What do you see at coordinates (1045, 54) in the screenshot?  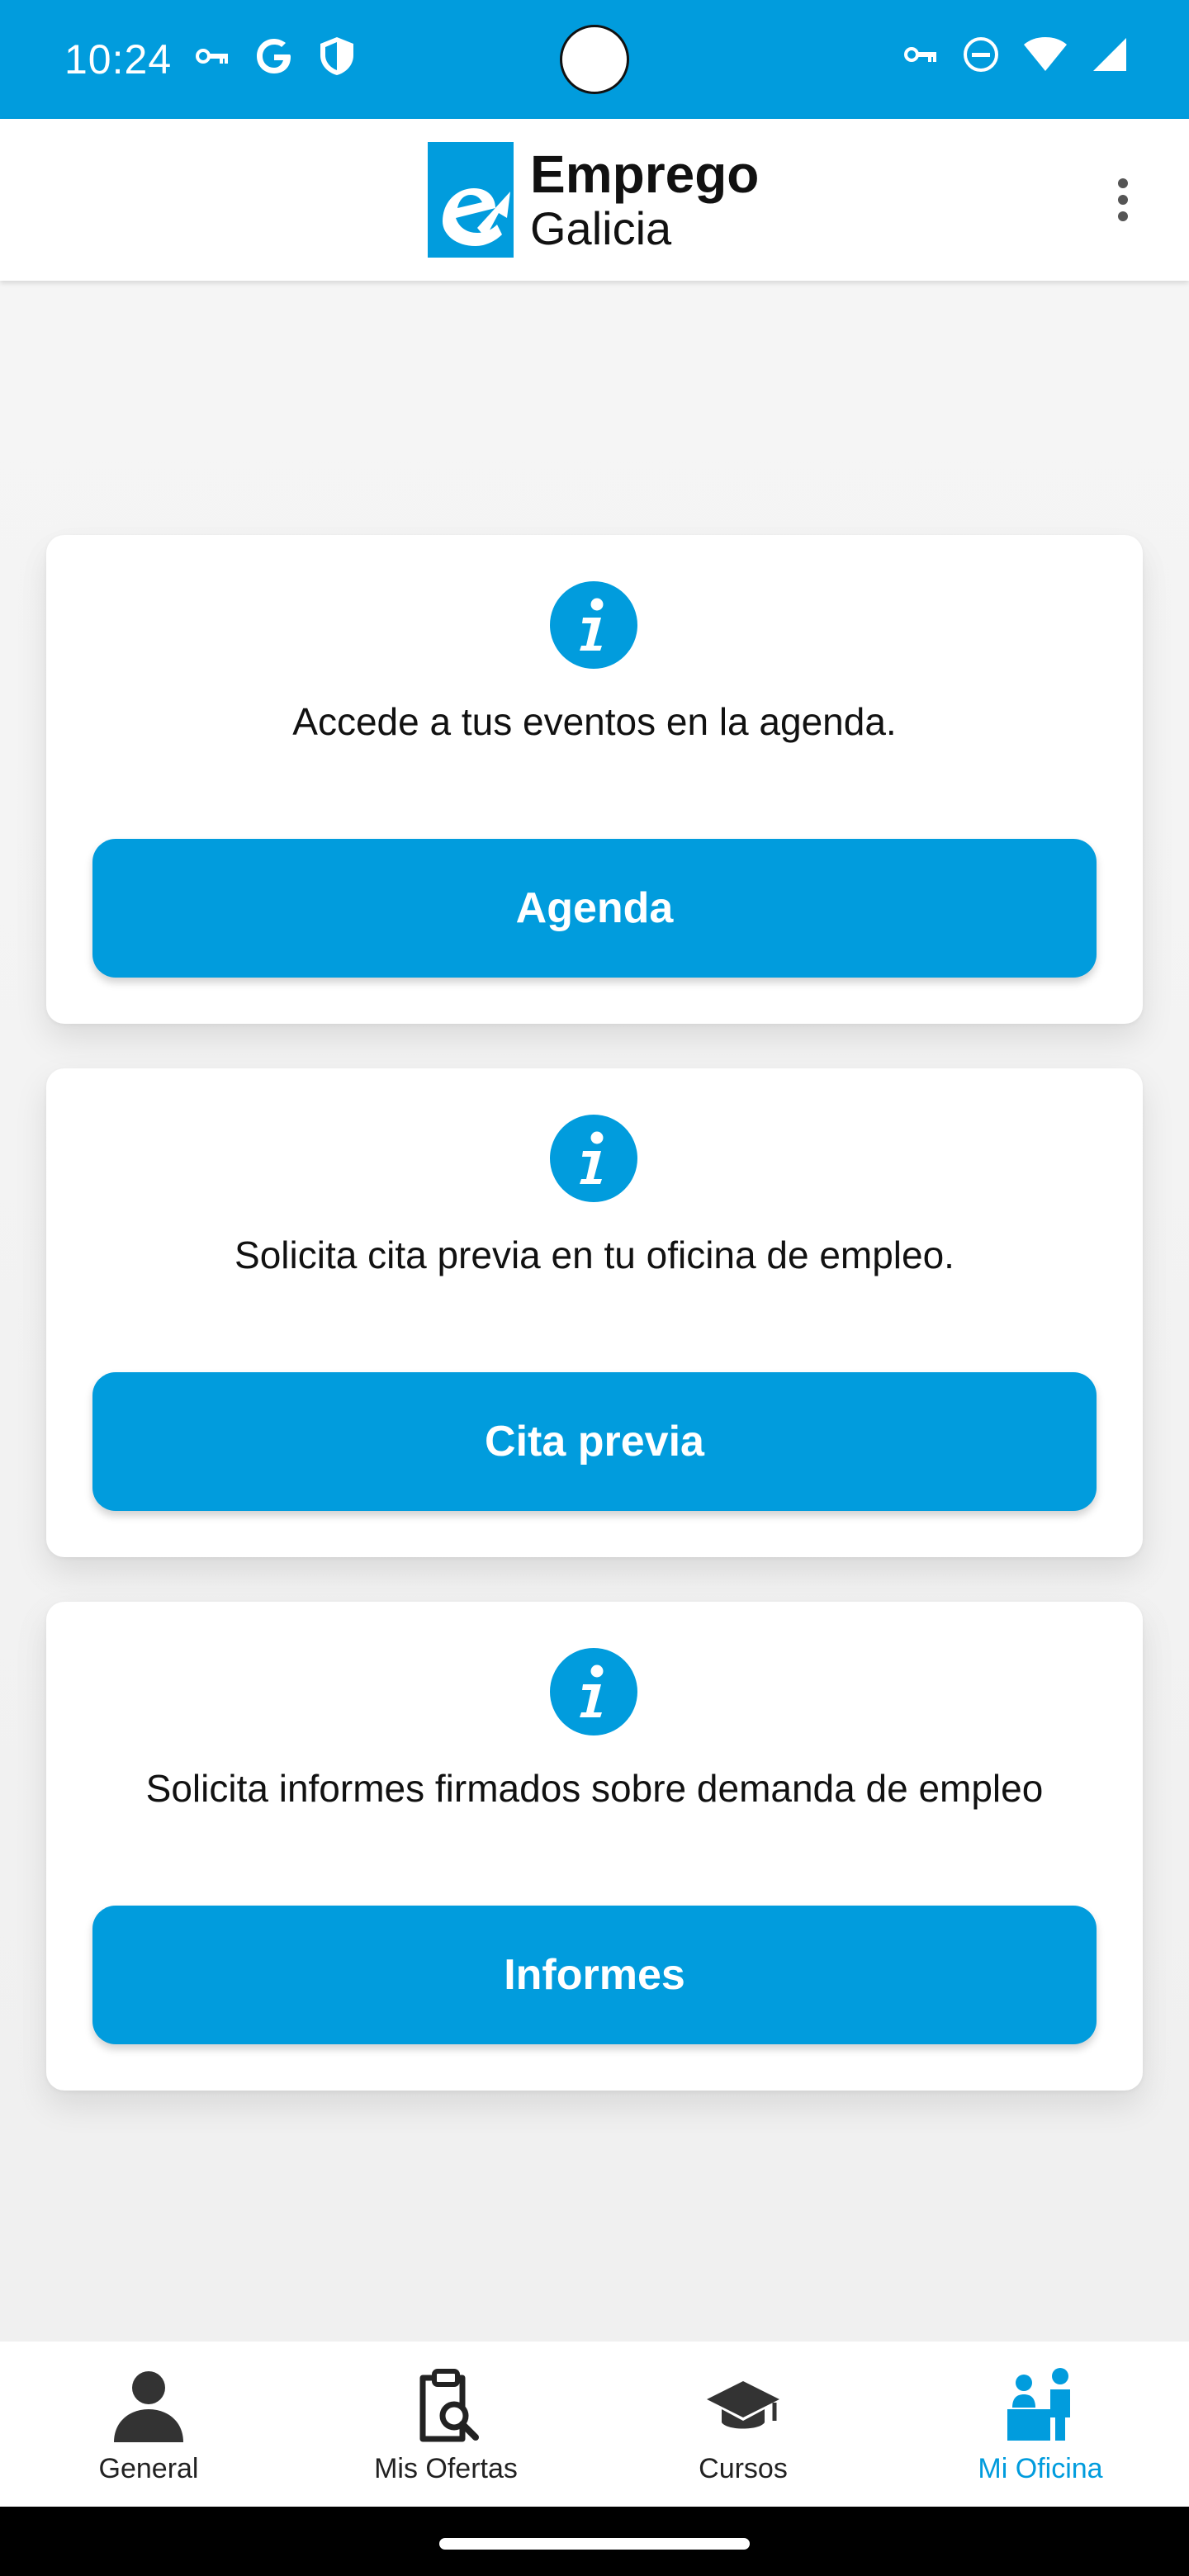 I see `wifi-icon` at bounding box center [1045, 54].